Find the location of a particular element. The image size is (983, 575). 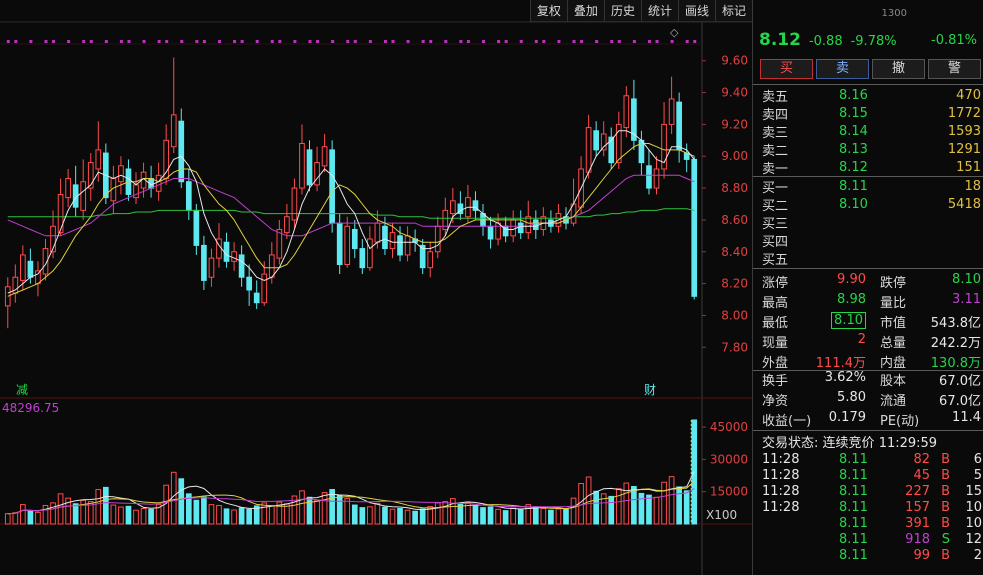

cancel-order-button: 撤 is located at coordinates (898, 69).